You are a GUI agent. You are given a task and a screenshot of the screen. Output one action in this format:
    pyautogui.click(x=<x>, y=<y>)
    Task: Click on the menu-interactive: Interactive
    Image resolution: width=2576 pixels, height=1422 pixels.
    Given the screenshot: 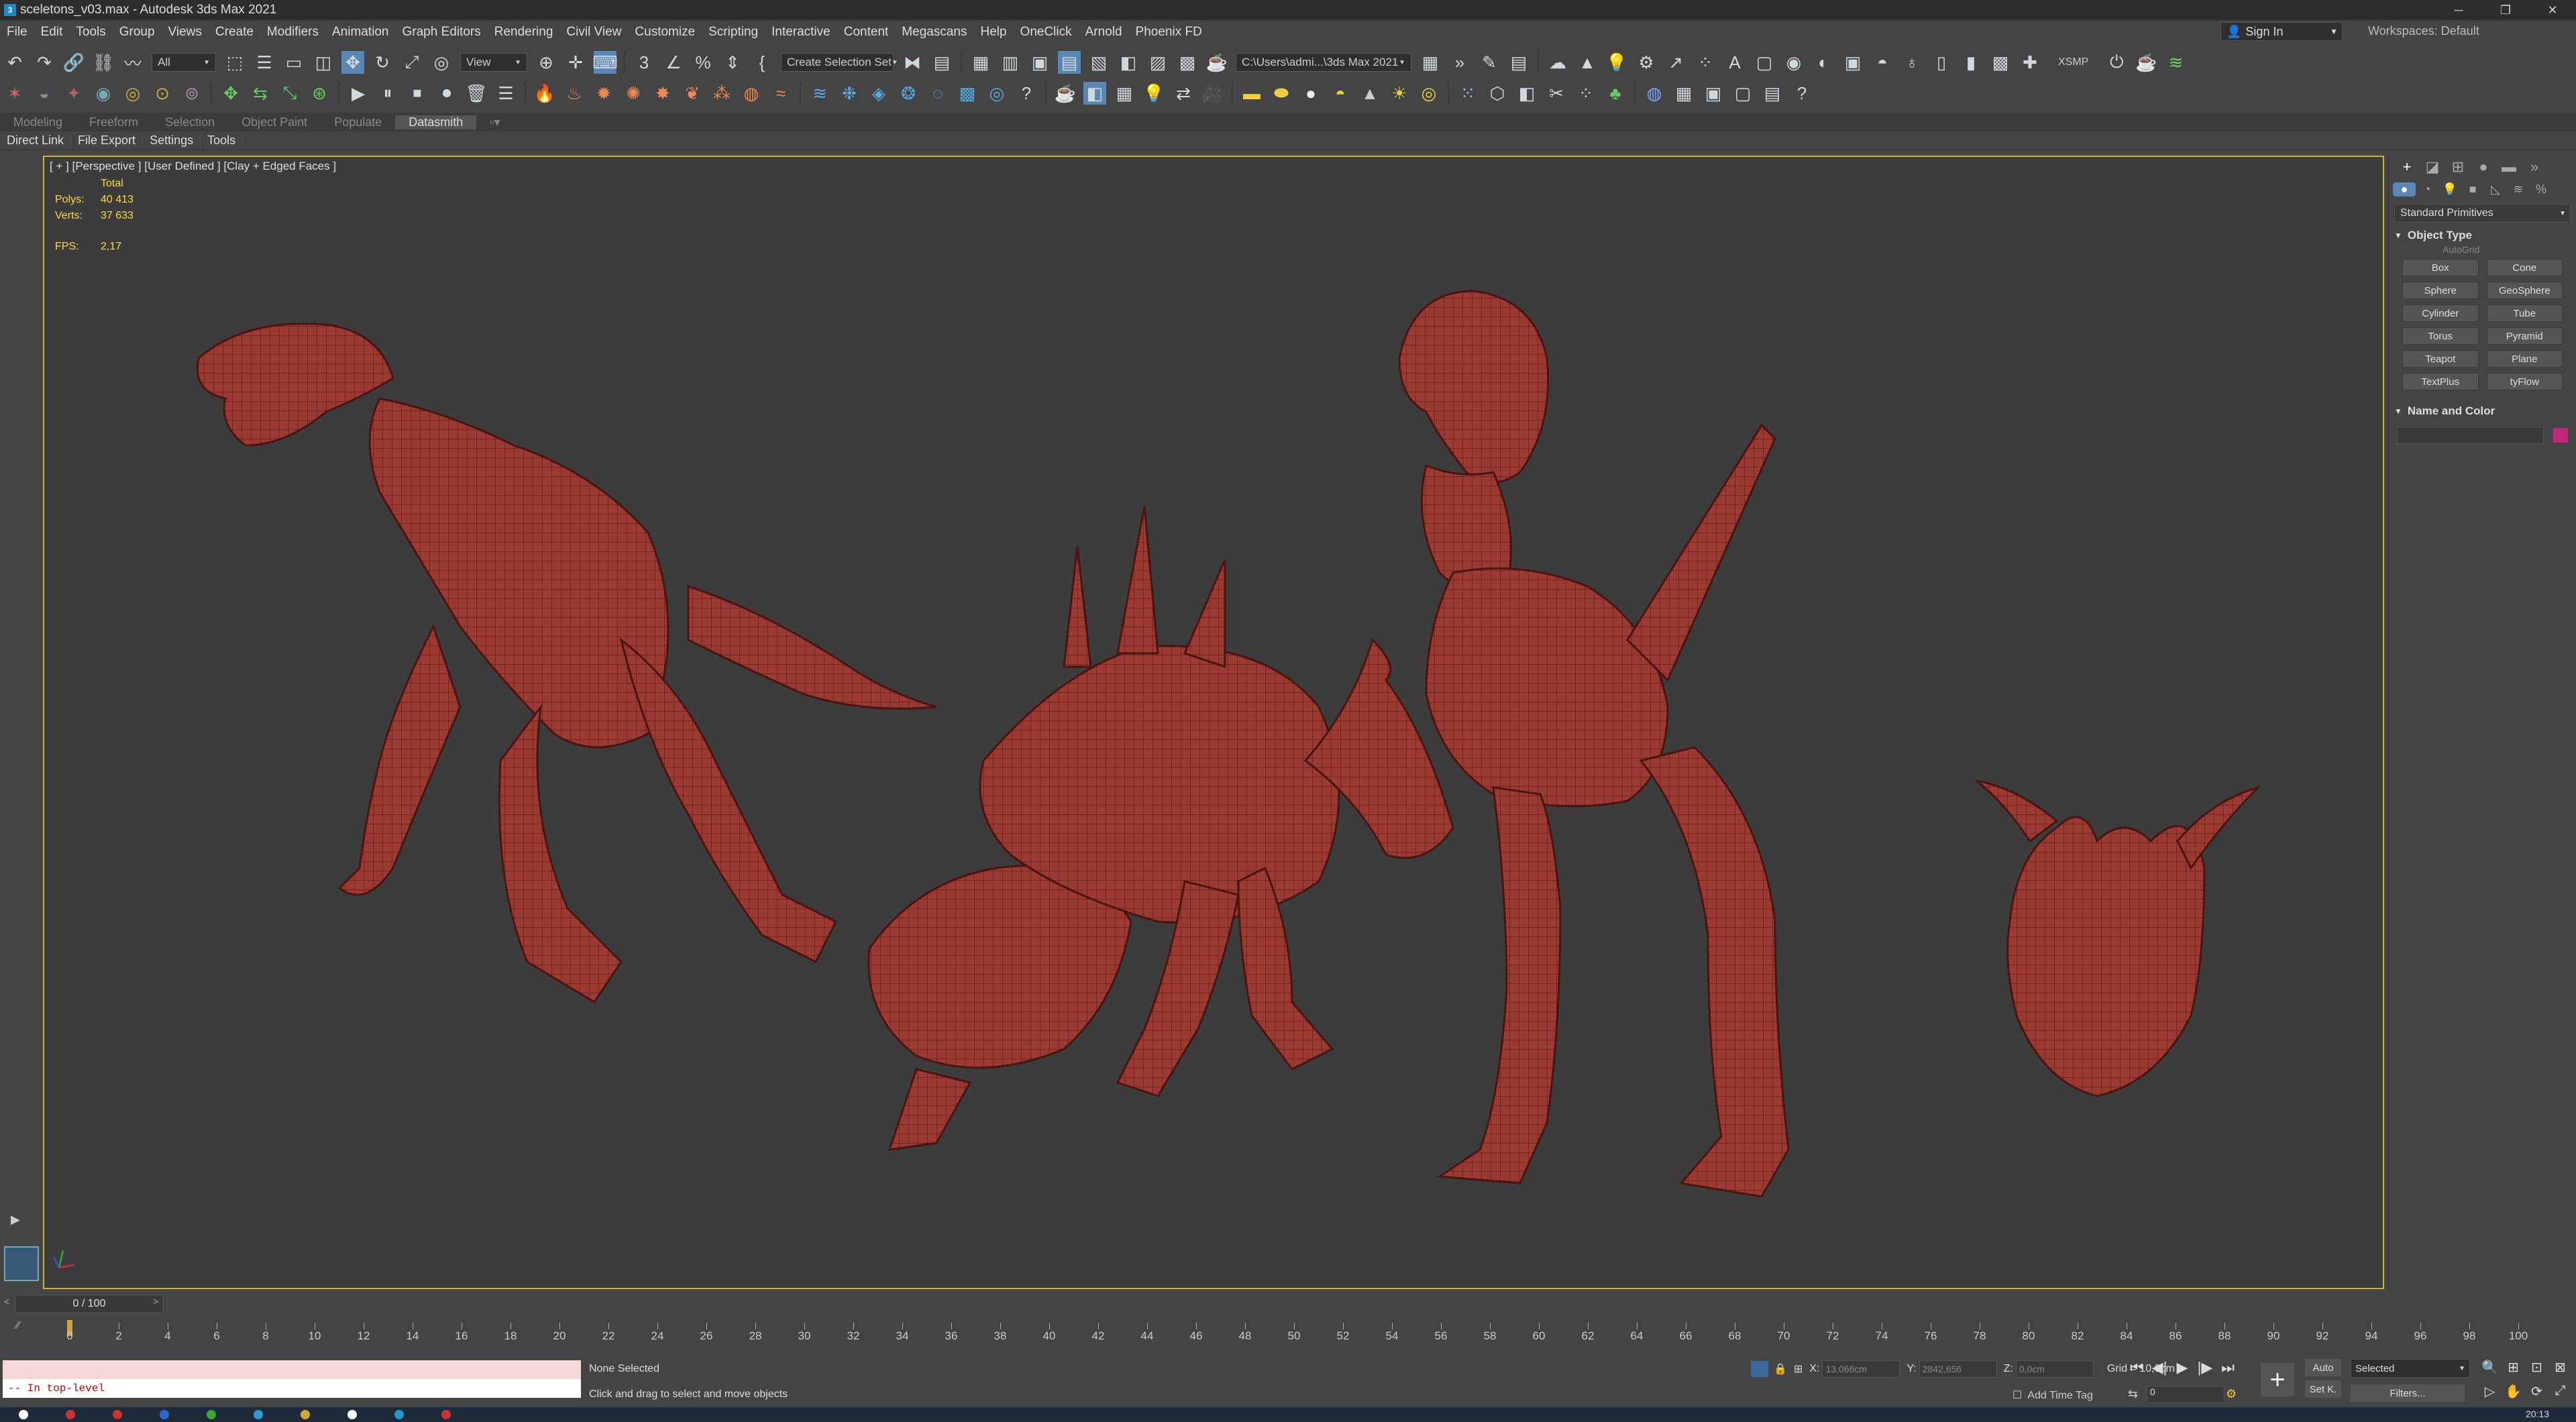 What is the action you would take?
    pyautogui.click(x=801, y=32)
    